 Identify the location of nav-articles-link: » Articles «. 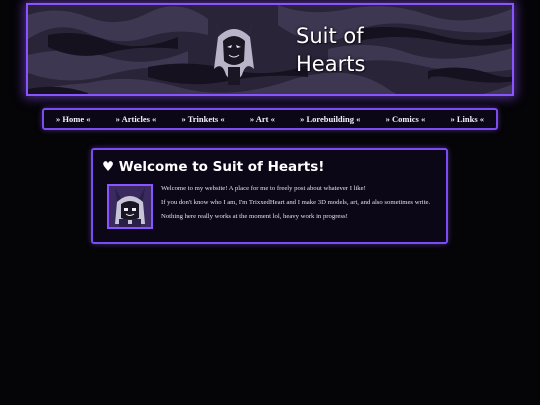
(136, 119).